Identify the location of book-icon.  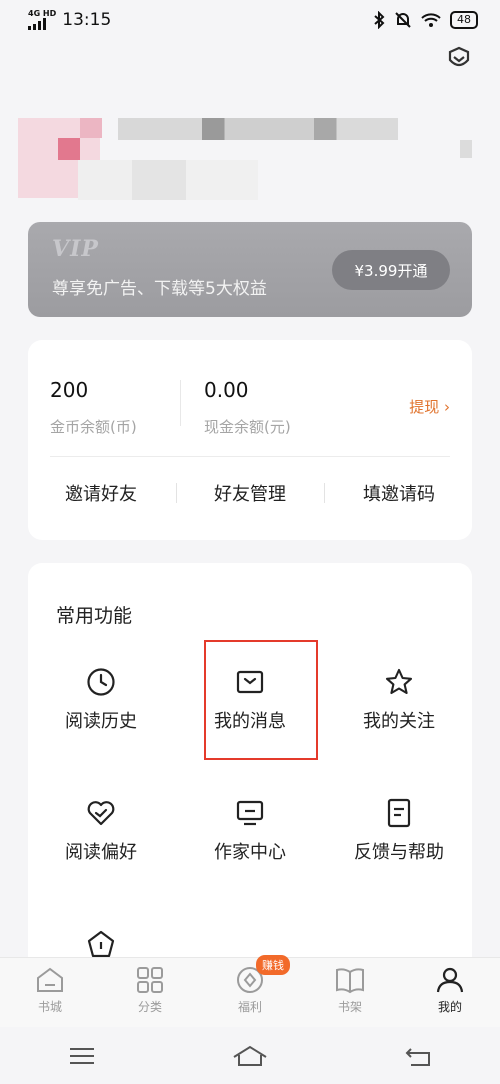
(350, 981).